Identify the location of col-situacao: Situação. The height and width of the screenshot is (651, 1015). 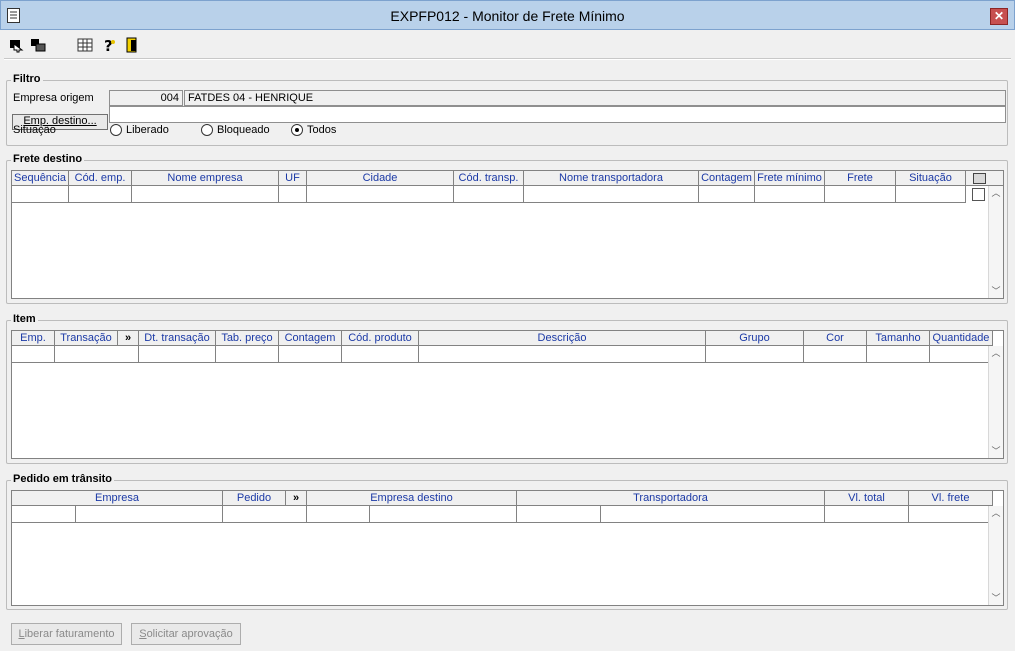
(931, 178).